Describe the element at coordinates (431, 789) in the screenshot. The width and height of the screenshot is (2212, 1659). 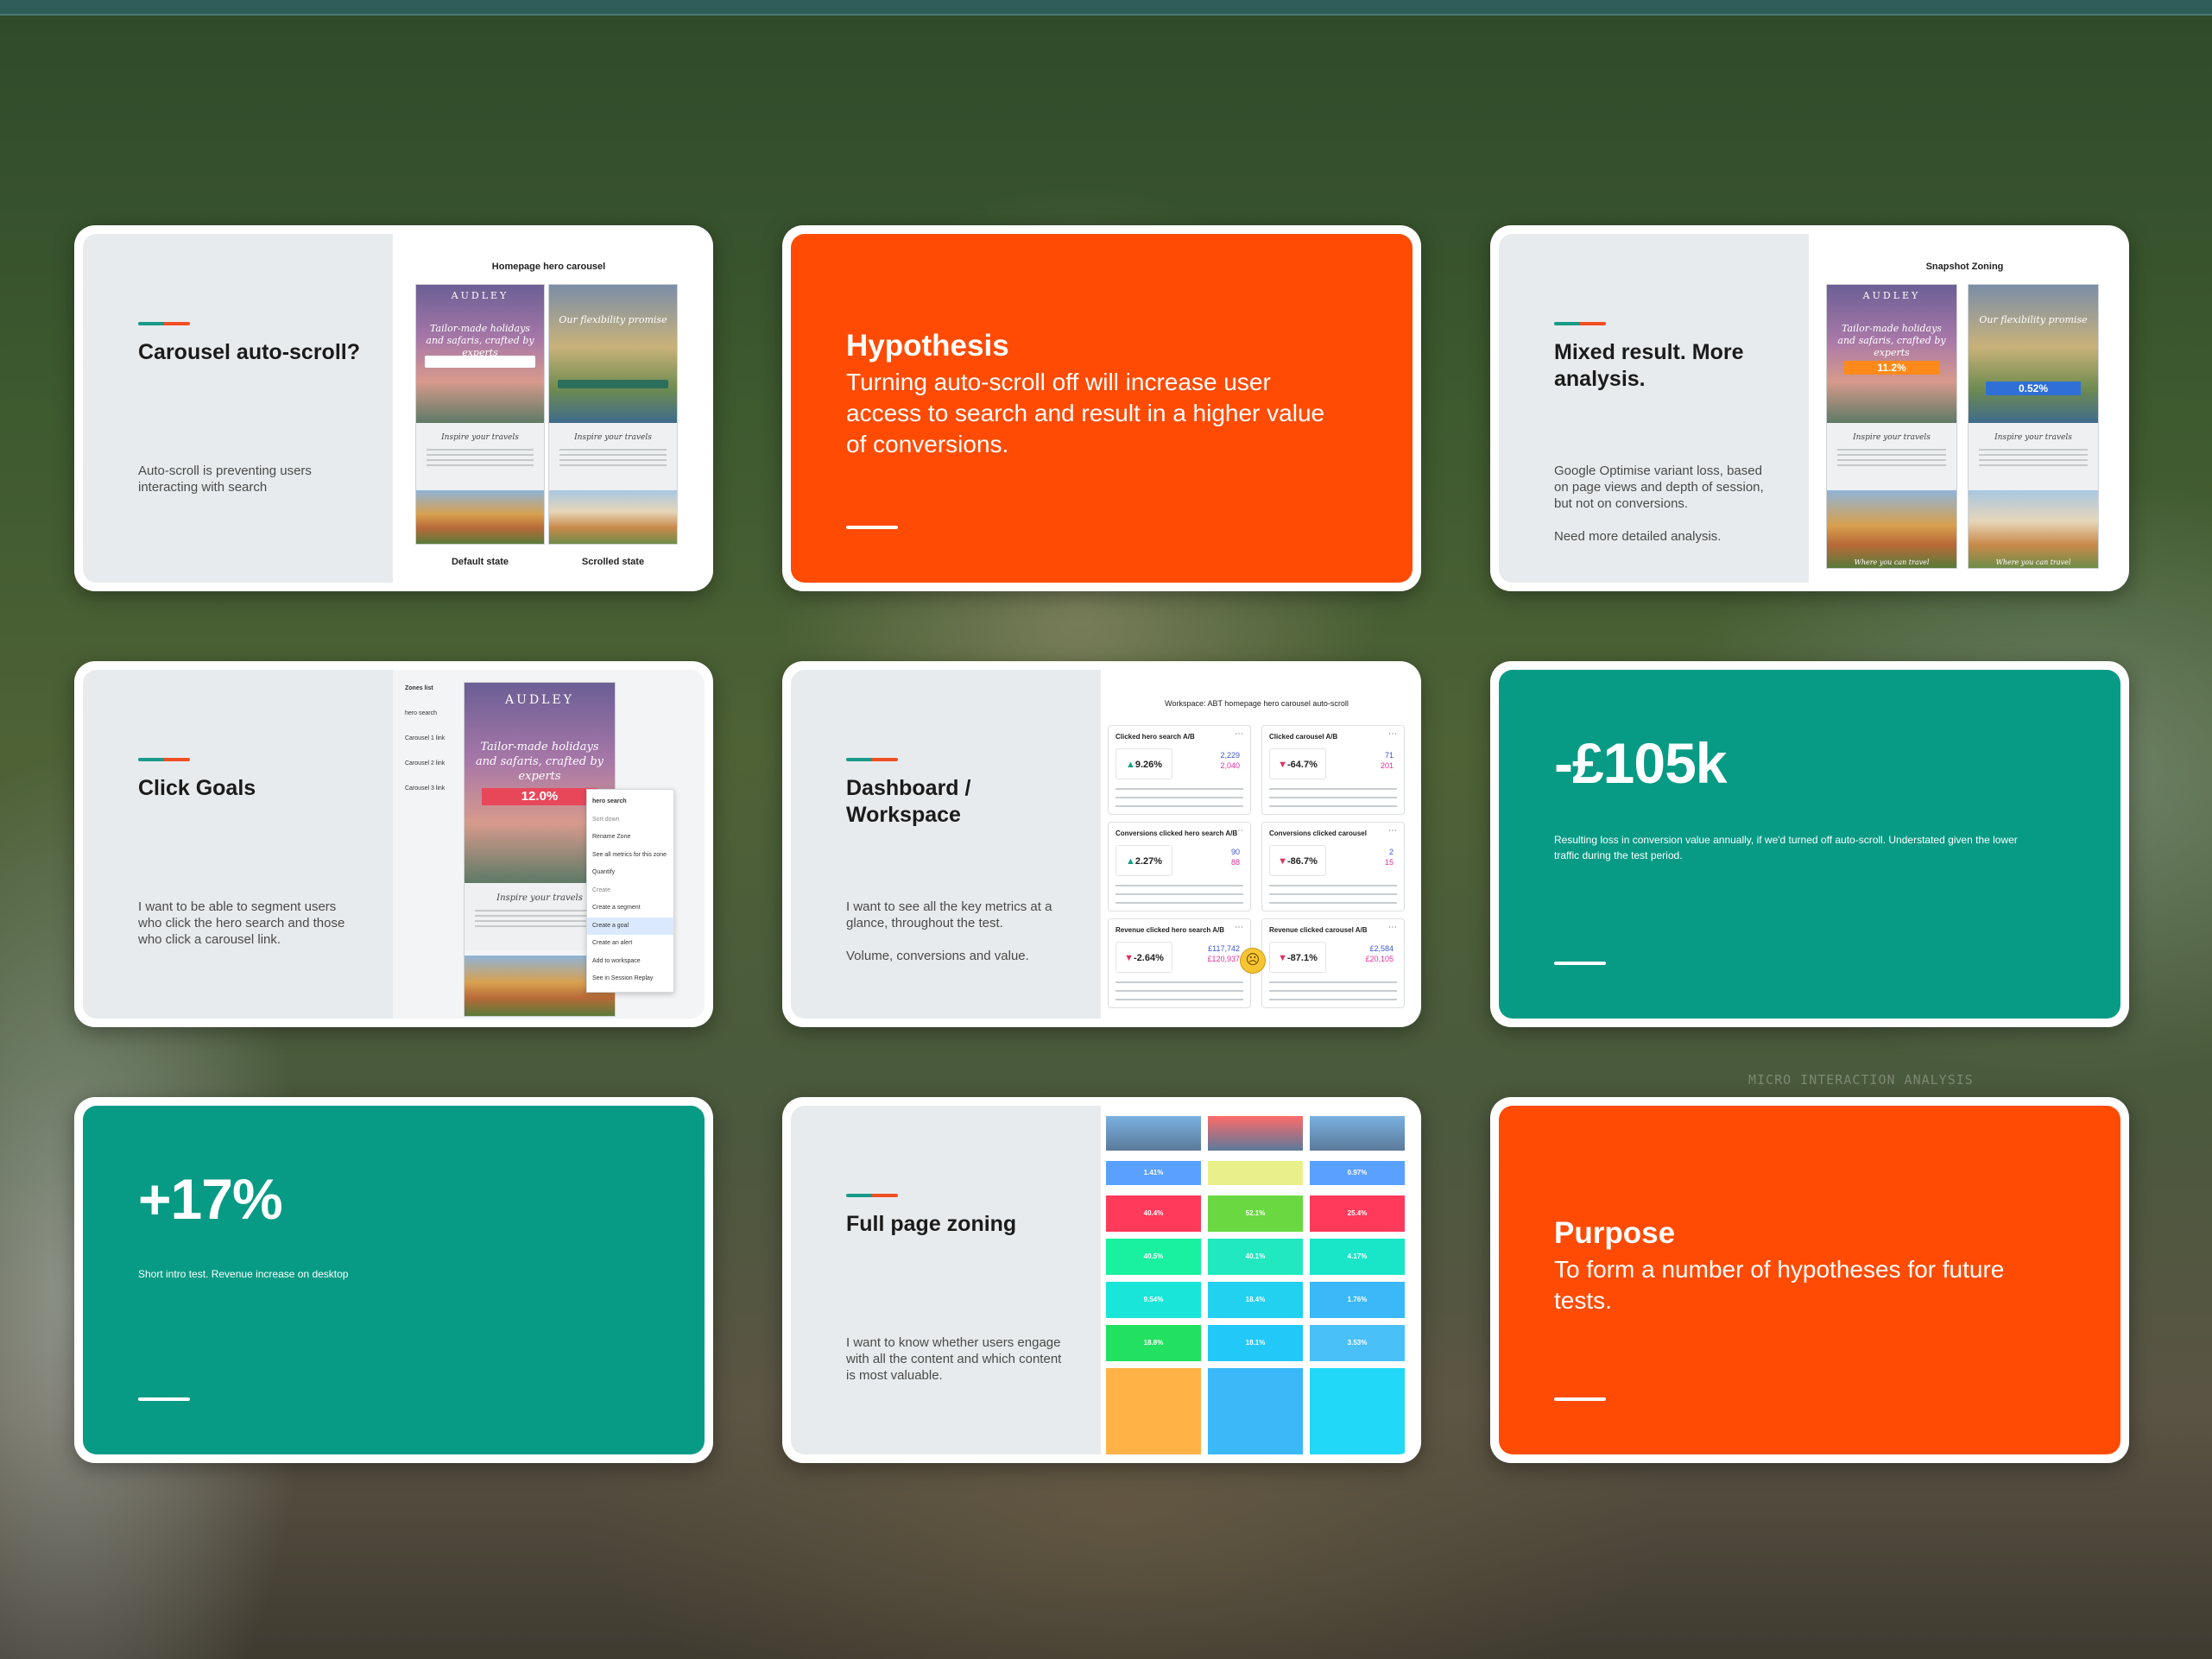
I see `zones-list-item: Carousel 3 link` at that location.